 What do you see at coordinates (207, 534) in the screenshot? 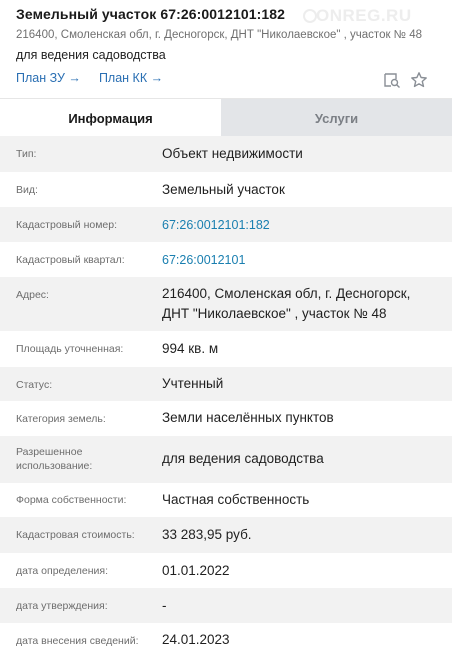
I see `row-value: 33 283,95 руб.` at bounding box center [207, 534].